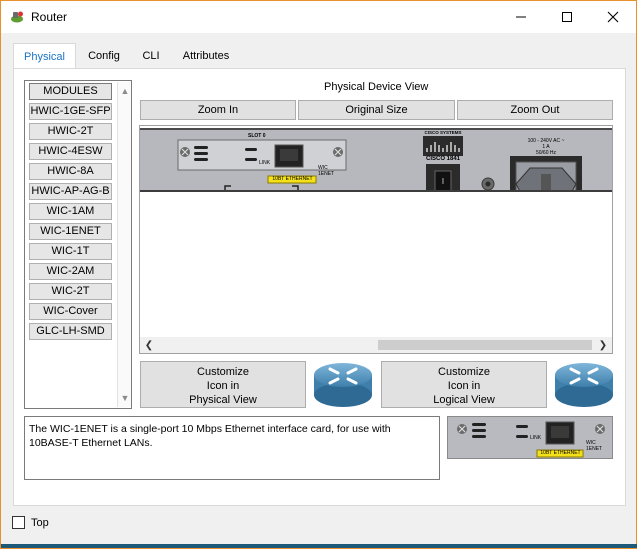 The width and height of the screenshot is (637, 549). What do you see at coordinates (218, 110) in the screenshot?
I see `zoom-in-button: Zoom In` at bounding box center [218, 110].